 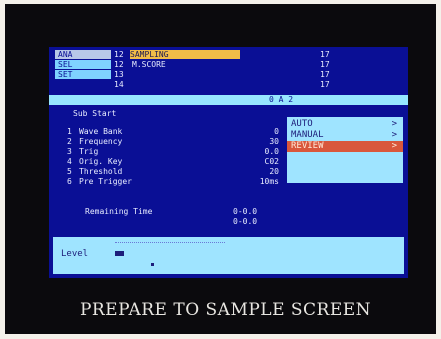 What do you see at coordinates (101, 141) in the screenshot?
I see `param-label: Frequency` at bounding box center [101, 141].